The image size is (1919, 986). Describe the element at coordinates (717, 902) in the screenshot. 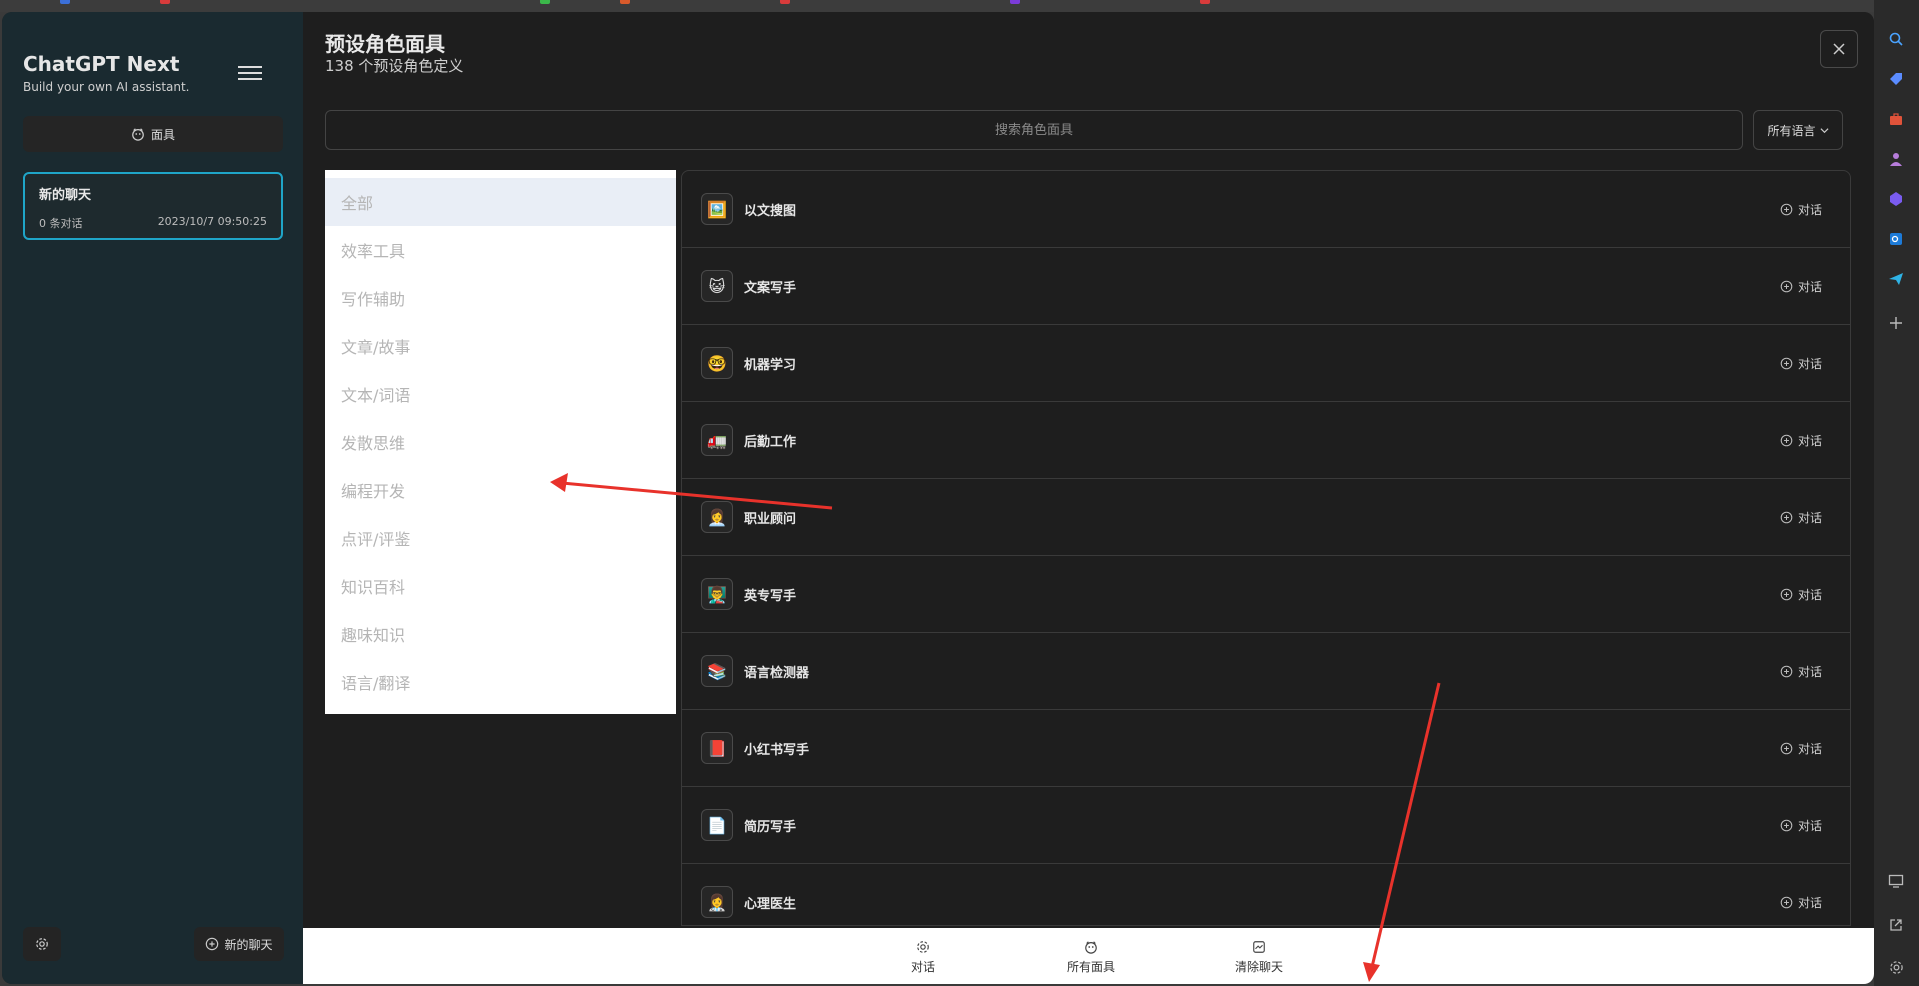

I see `mask-emoji-icon: 👩‍⚕️` at that location.